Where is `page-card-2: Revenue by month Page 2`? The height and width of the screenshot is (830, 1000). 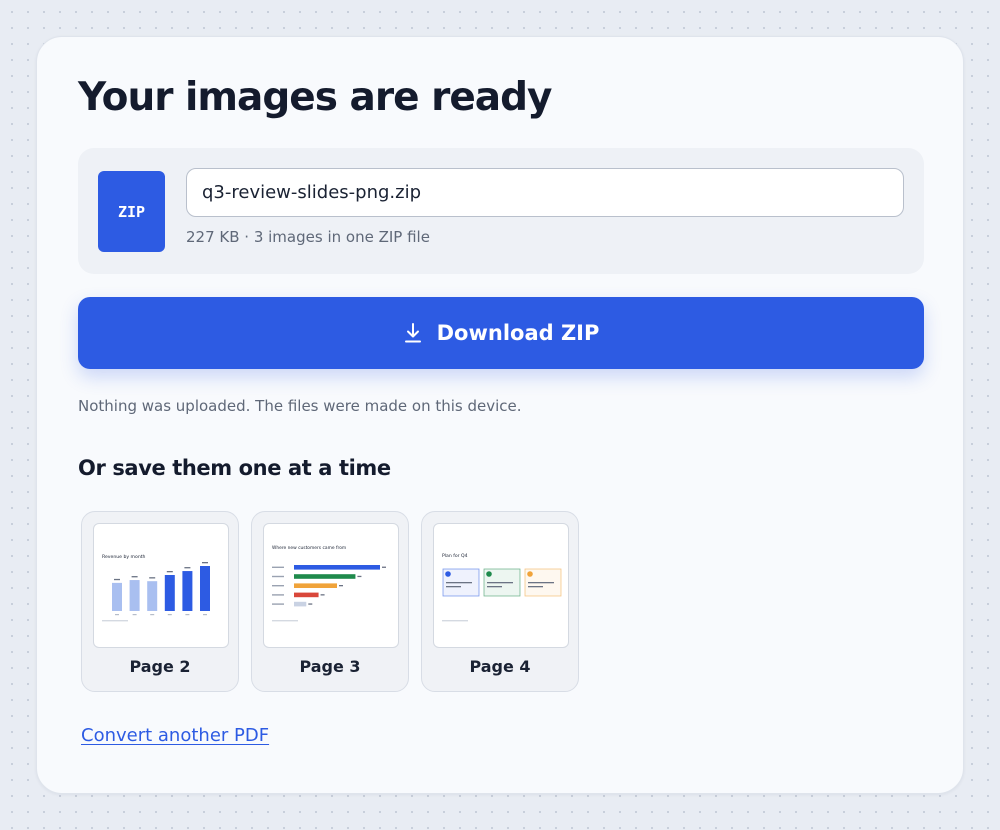
page-card-2: Revenue by month Page 2 is located at coordinates (160, 601).